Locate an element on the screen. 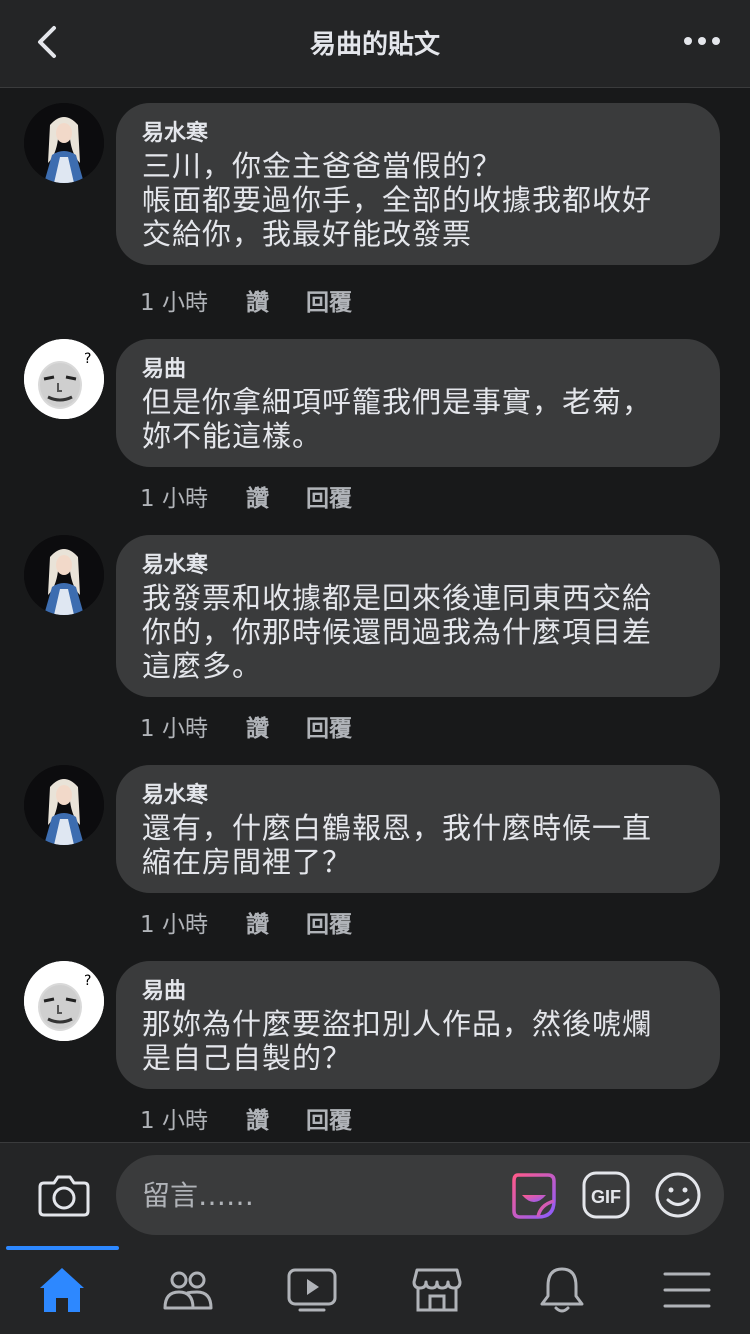 The height and width of the screenshot is (1334, 750). friends-icon is located at coordinates (188, 1290).